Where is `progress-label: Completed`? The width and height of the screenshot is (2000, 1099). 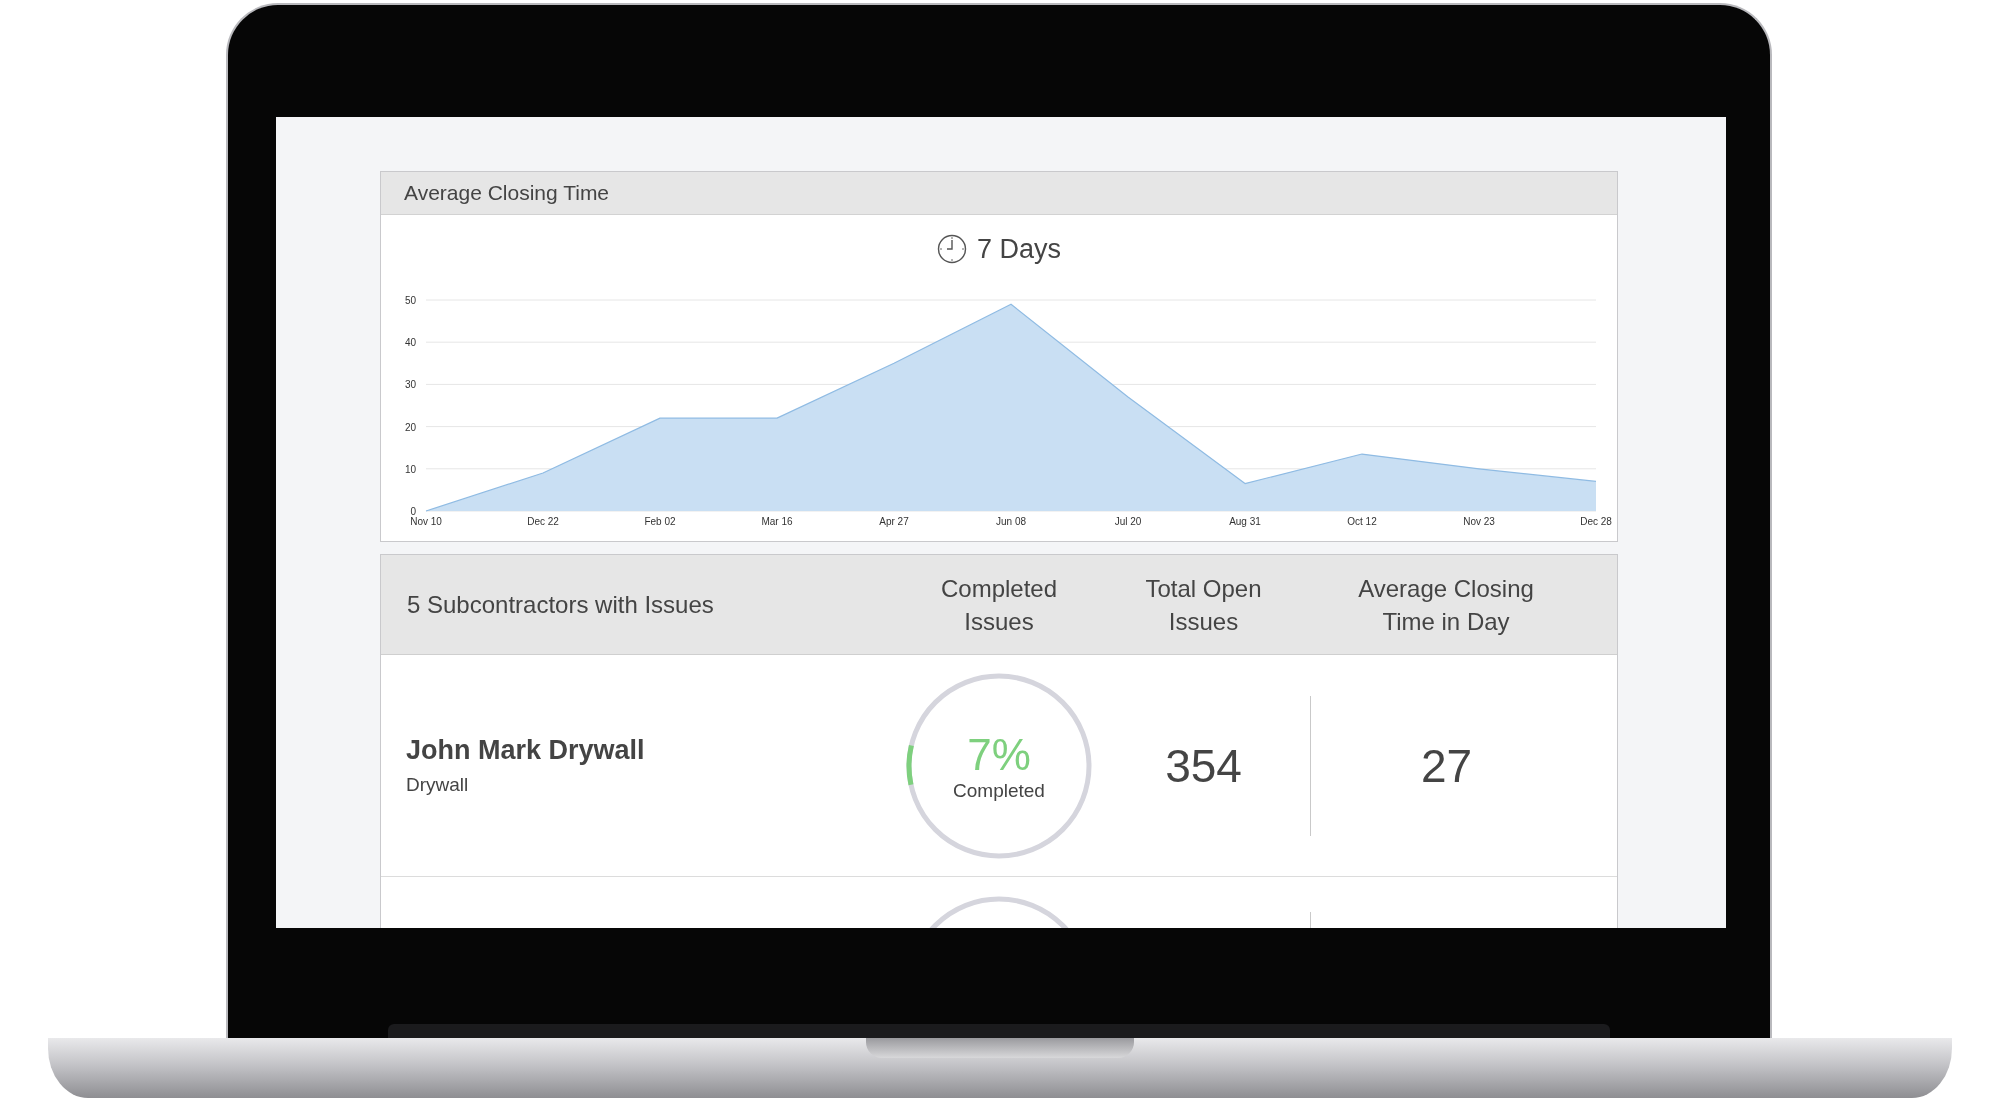 progress-label: Completed is located at coordinates (999, 790).